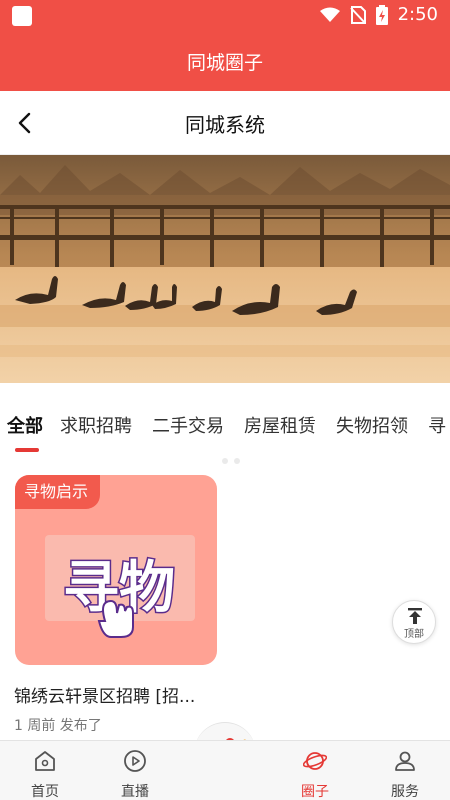 This screenshot has height=800, width=450. Describe the element at coordinates (357, 14) in the screenshot. I see `no-sim-icon` at that location.